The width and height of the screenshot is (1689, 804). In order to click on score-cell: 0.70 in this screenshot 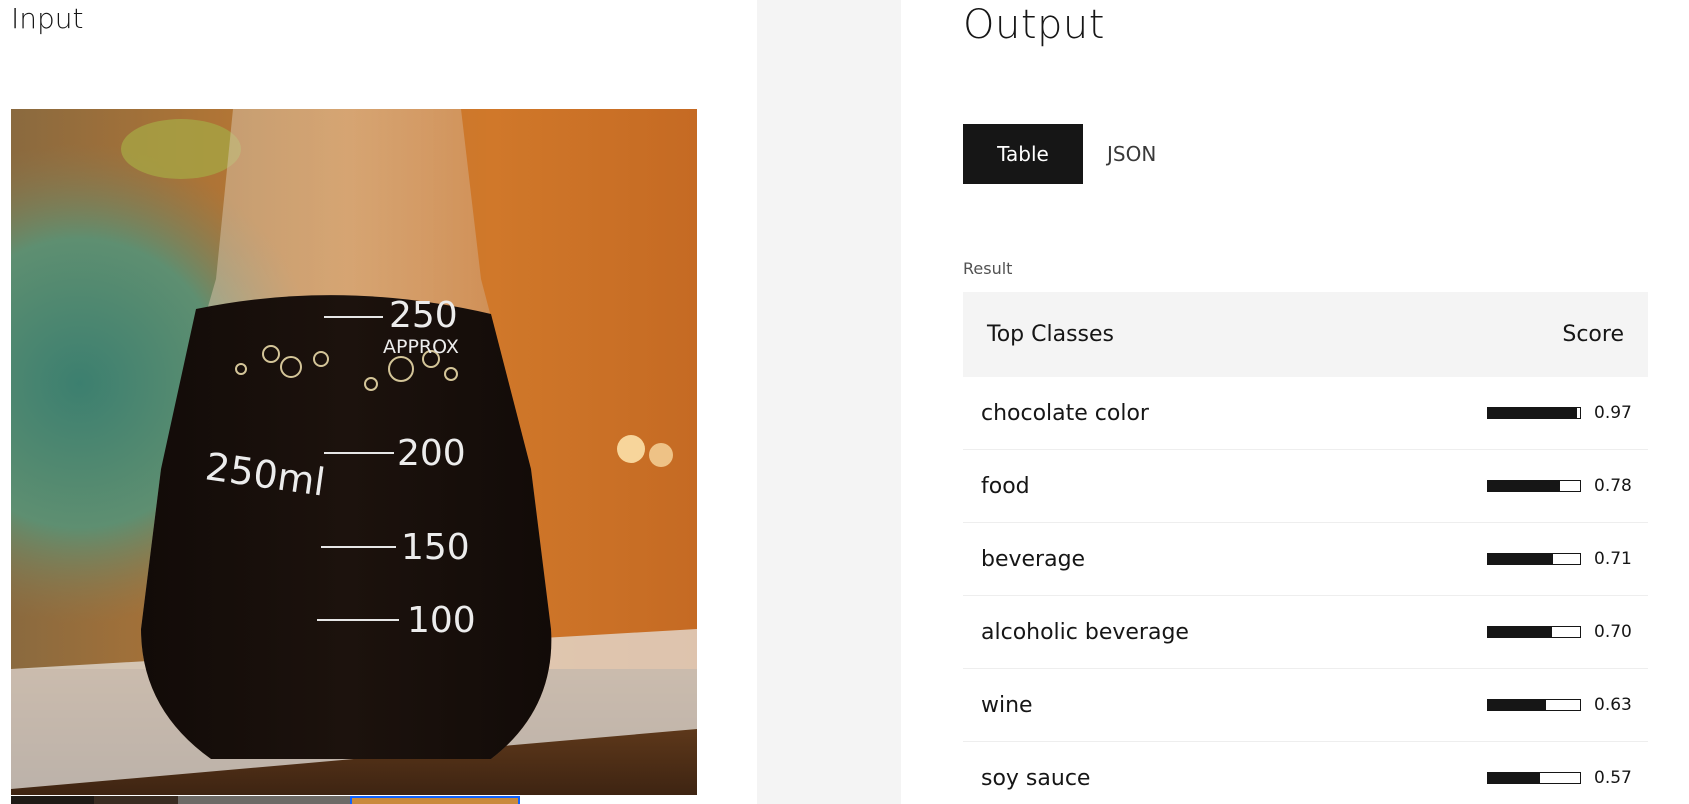, I will do `click(1560, 632)`.